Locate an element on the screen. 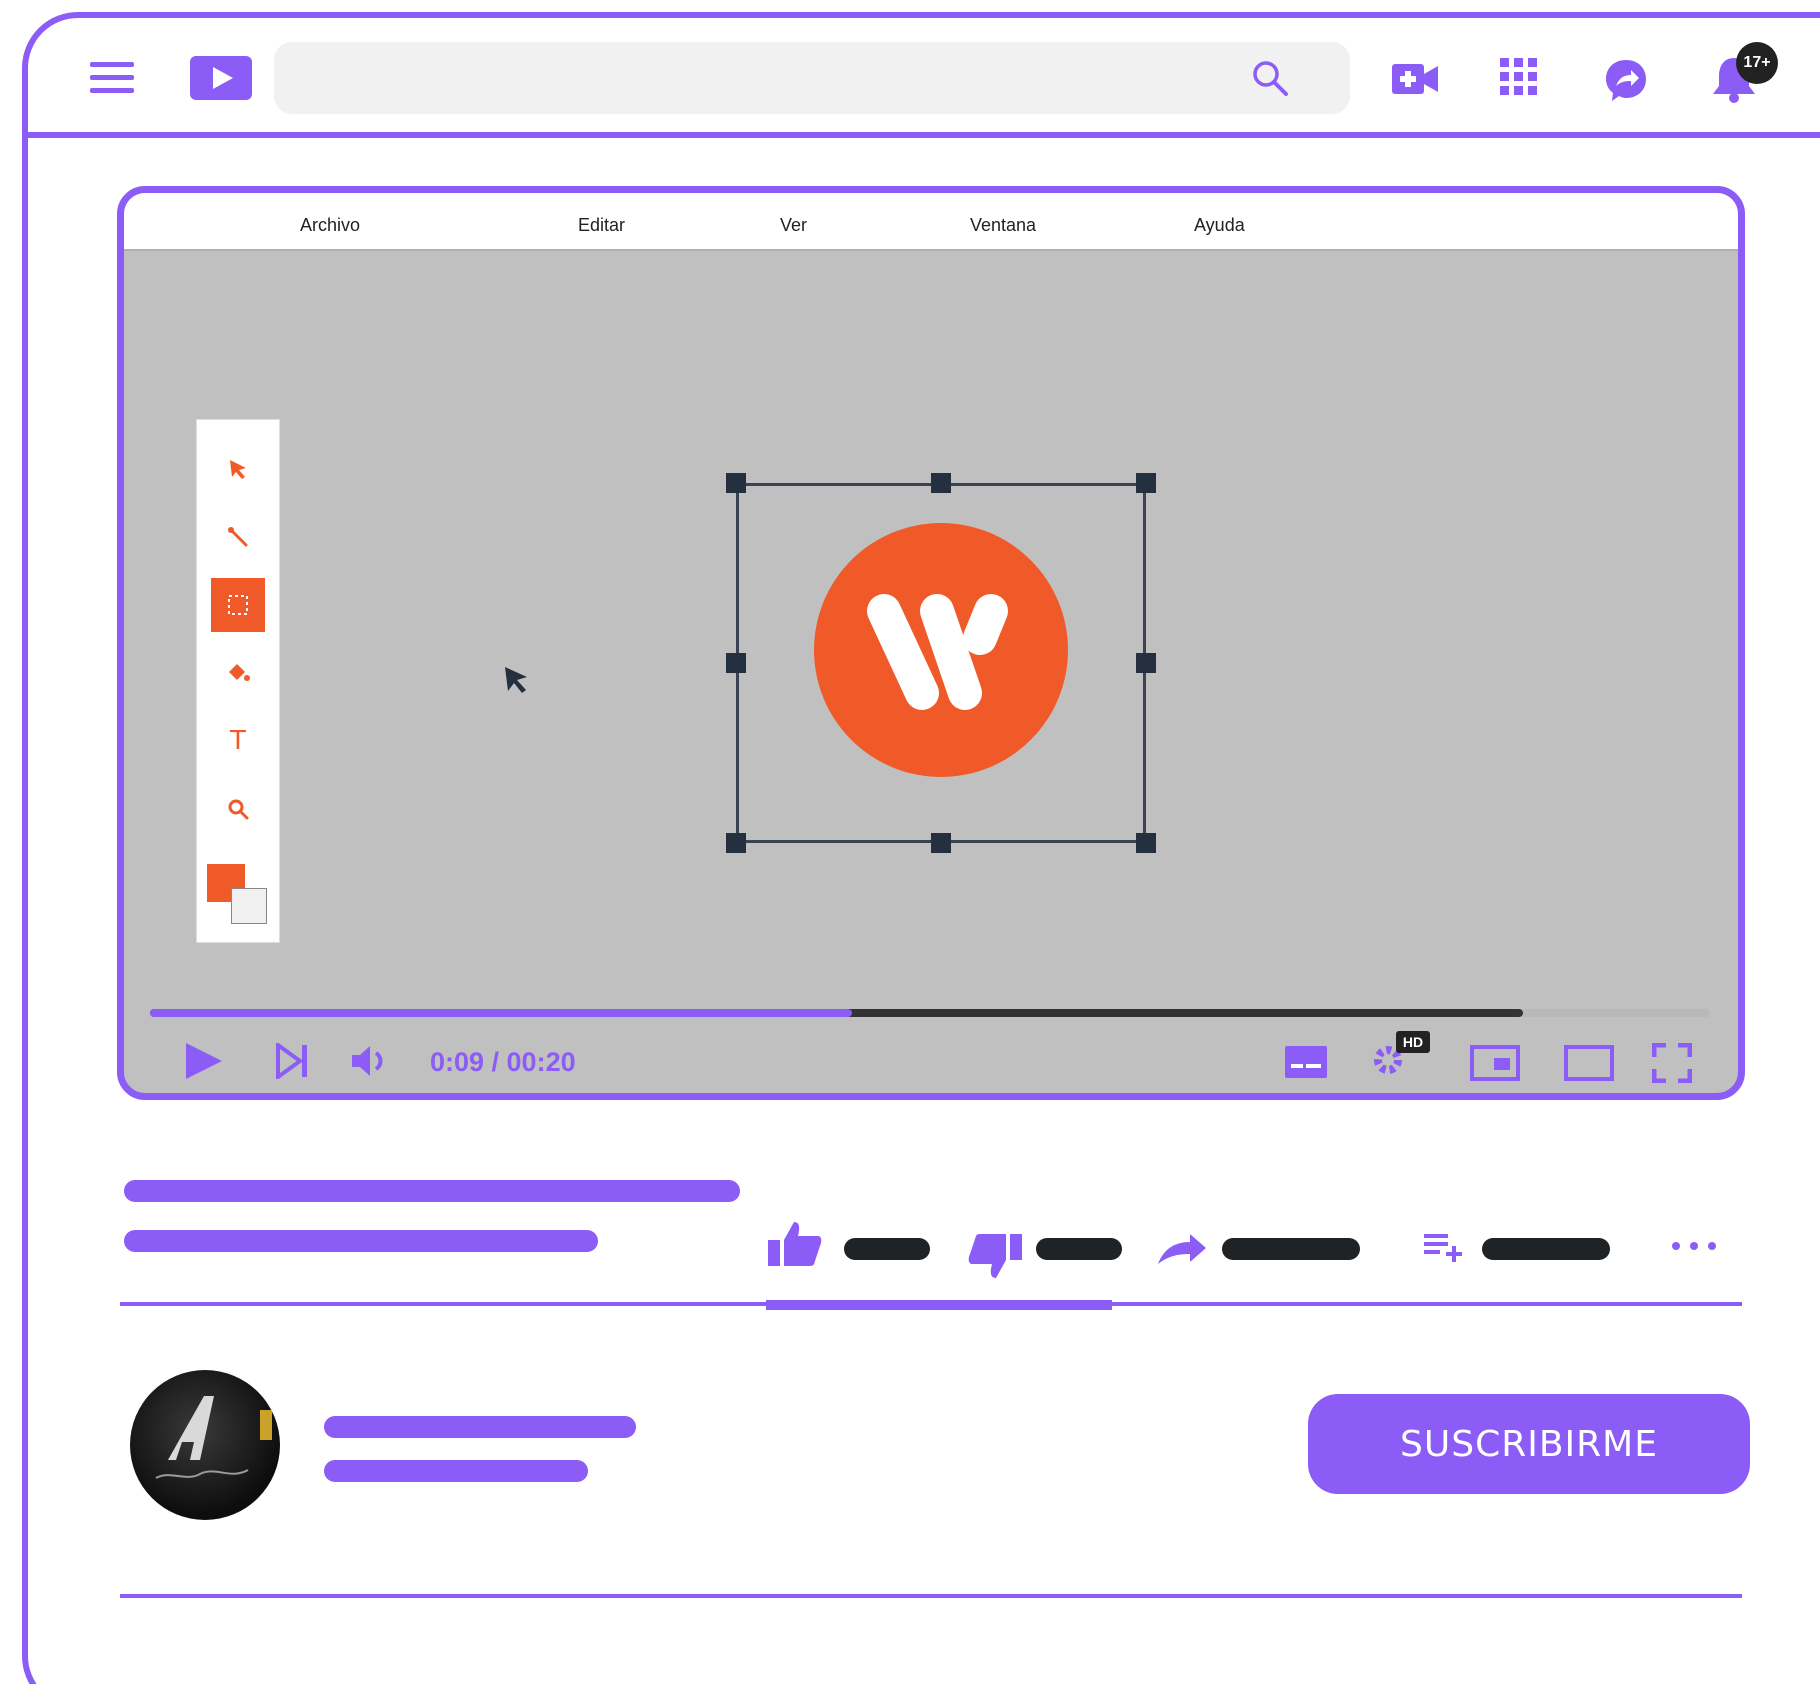  share-arrow-icon is located at coordinates (1182, 1250).